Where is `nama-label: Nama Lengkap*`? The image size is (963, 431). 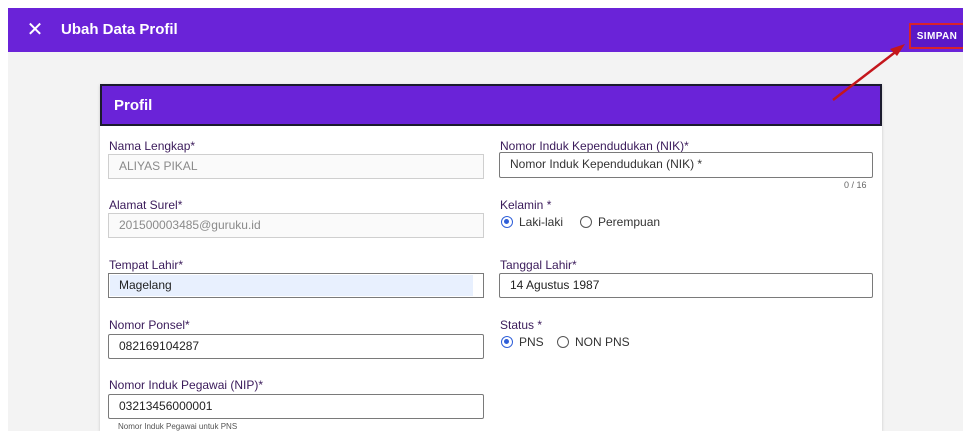 nama-label: Nama Lengkap* is located at coordinates (152, 146).